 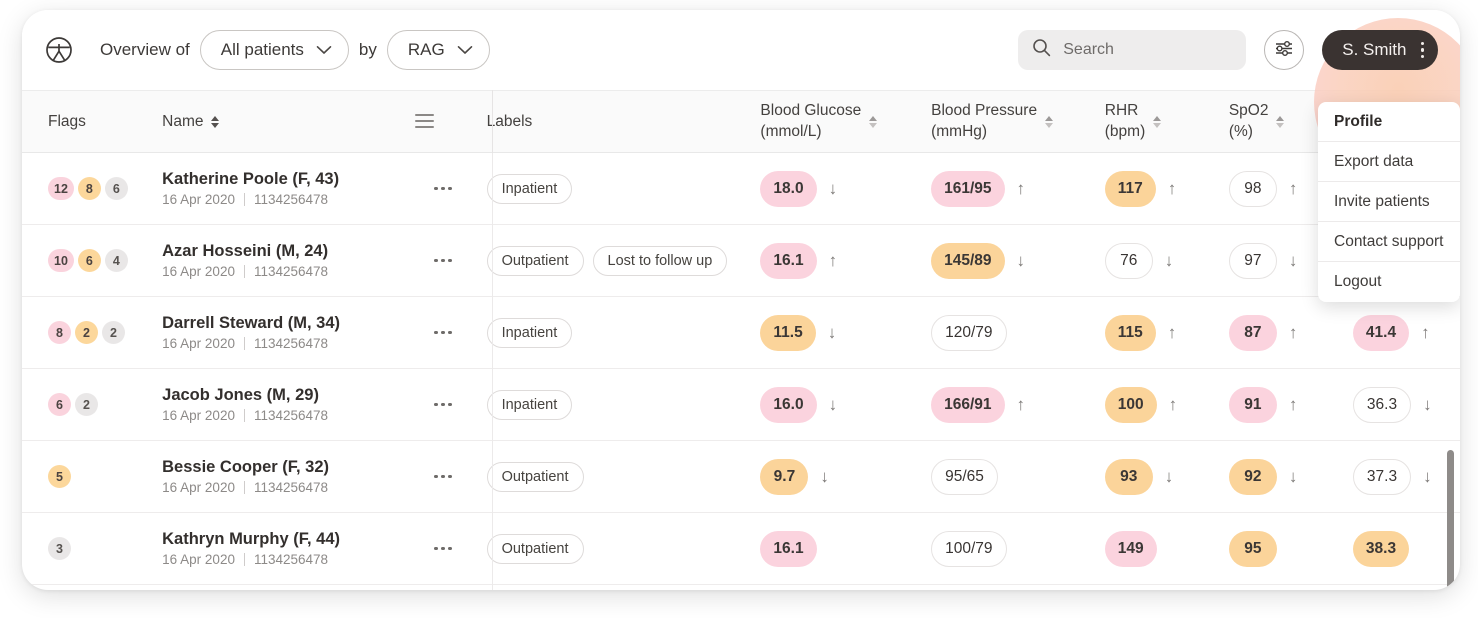 What do you see at coordinates (784, 476) in the screenshot?
I see `blood-glucose-value: 9.7` at bounding box center [784, 476].